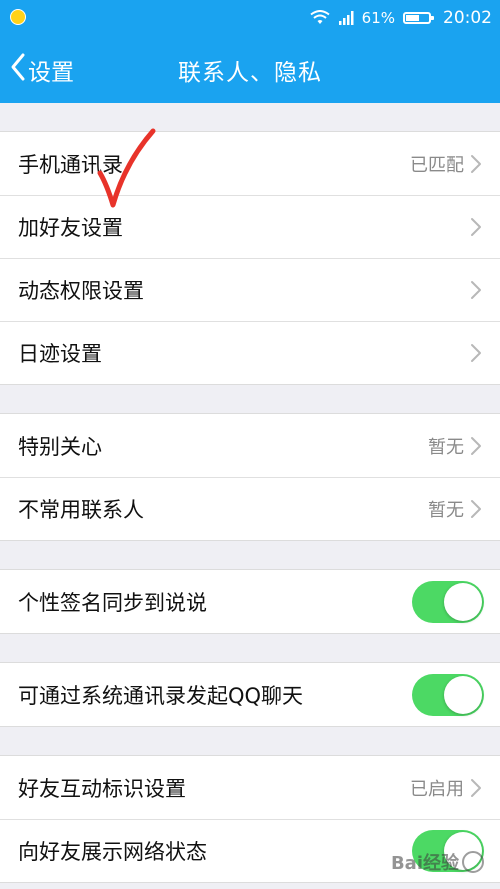  I want to click on status-right: 61% 20:02, so click(401, 18).